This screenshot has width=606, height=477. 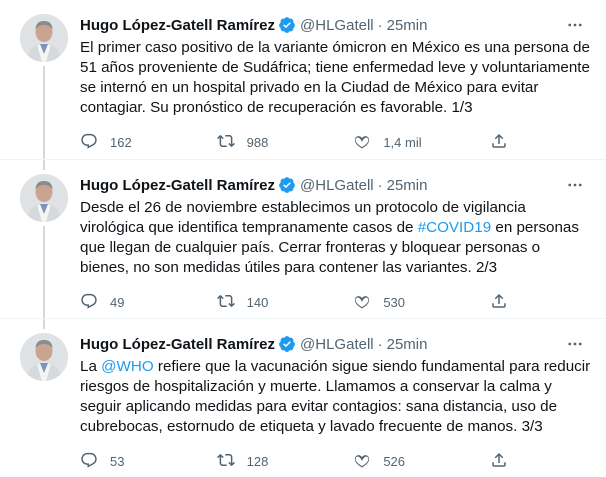 I want to click on retweet-button: 988, so click(x=266, y=142).